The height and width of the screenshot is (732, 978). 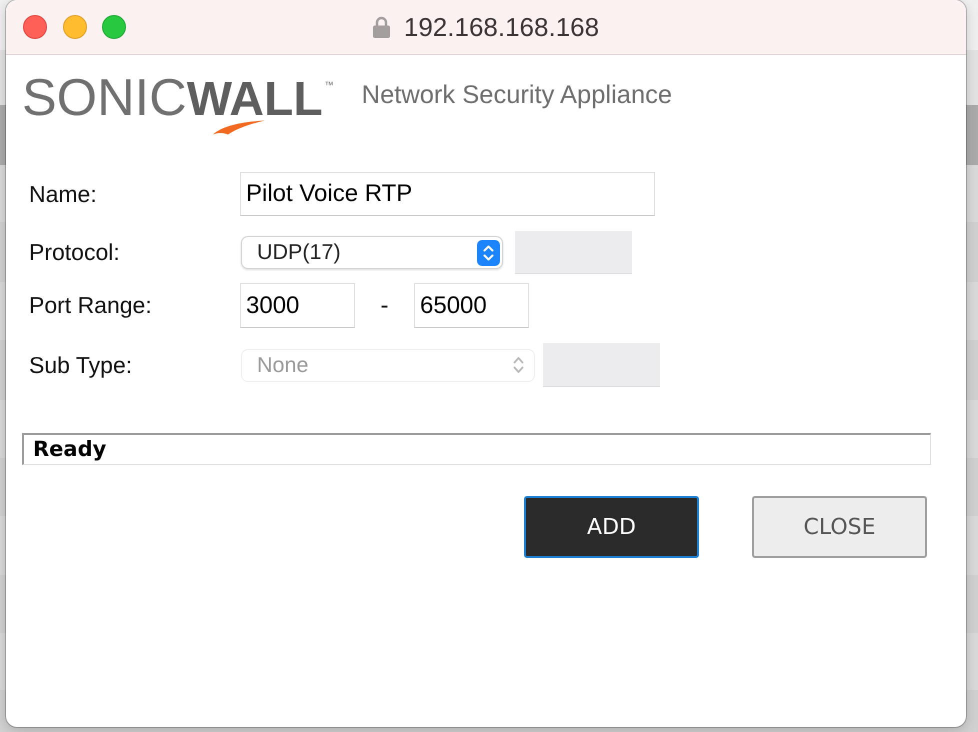 I want to click on close-icon, so click(x=35, y=27).